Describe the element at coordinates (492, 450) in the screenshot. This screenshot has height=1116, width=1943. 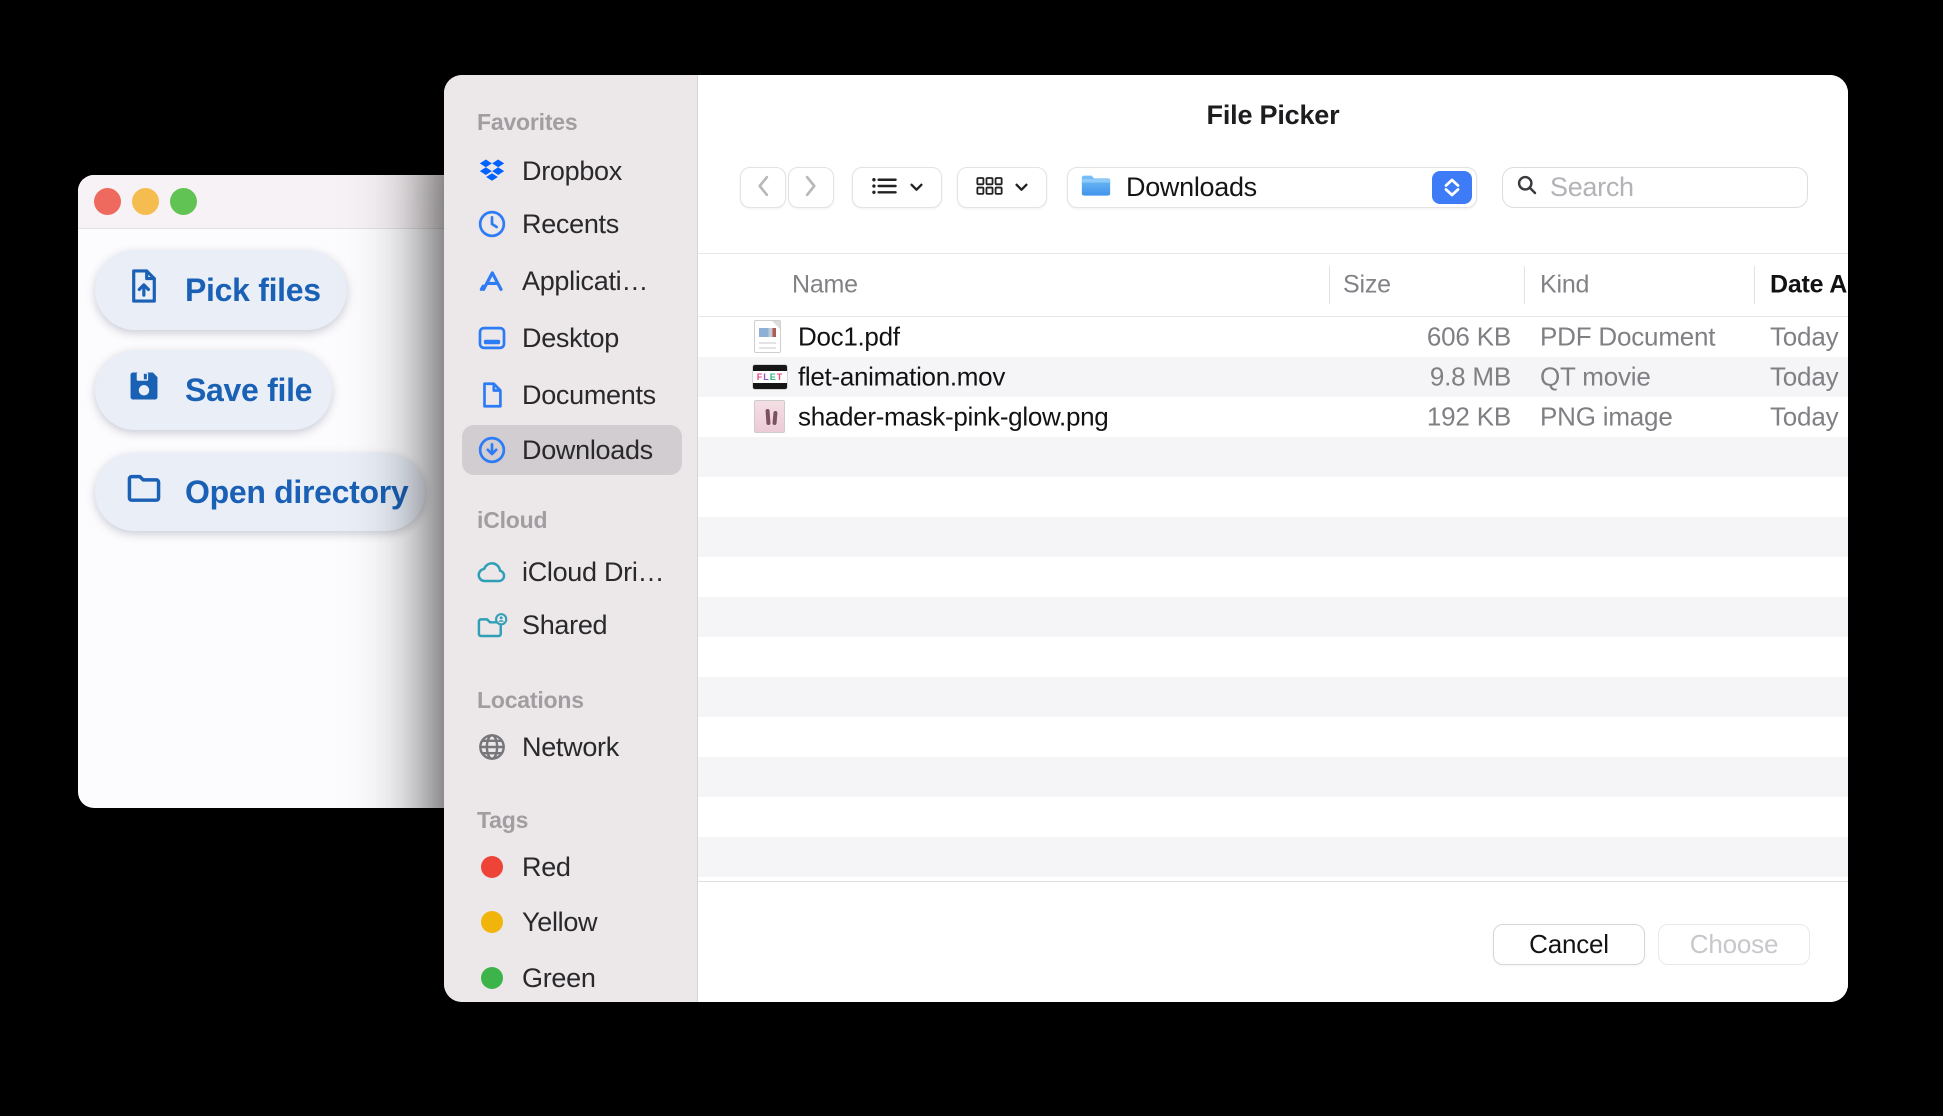
I see `download-circle-icon` at that location.